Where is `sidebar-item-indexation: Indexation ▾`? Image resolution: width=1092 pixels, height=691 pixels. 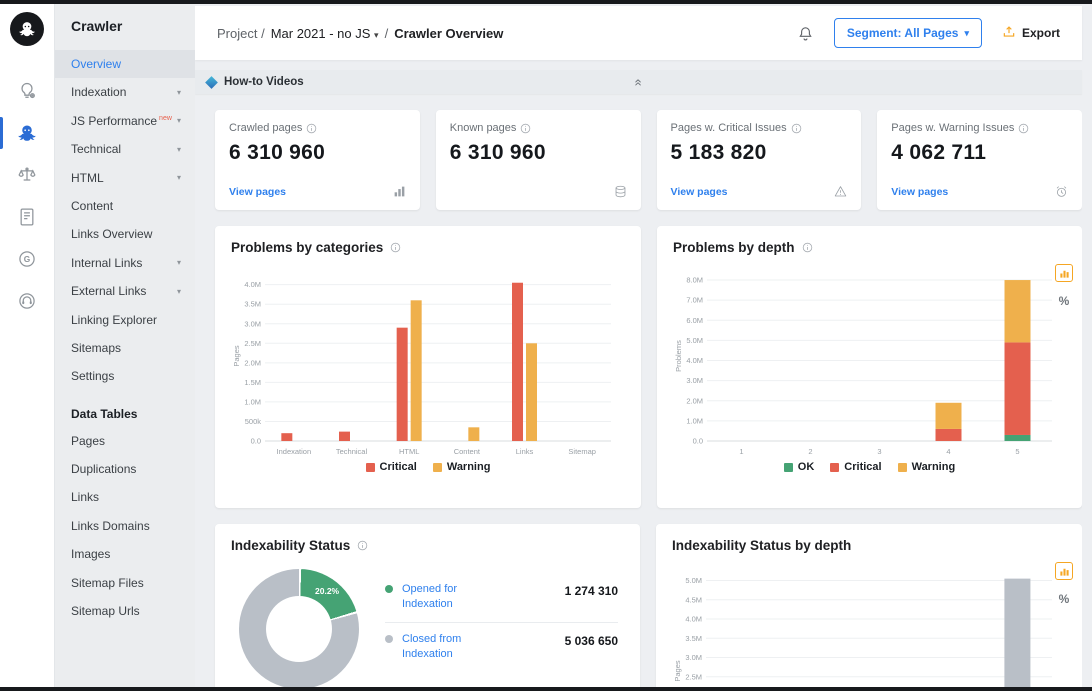 sidebar-item-indexation: Indexation ▾ is located at coordinates (125, 92).